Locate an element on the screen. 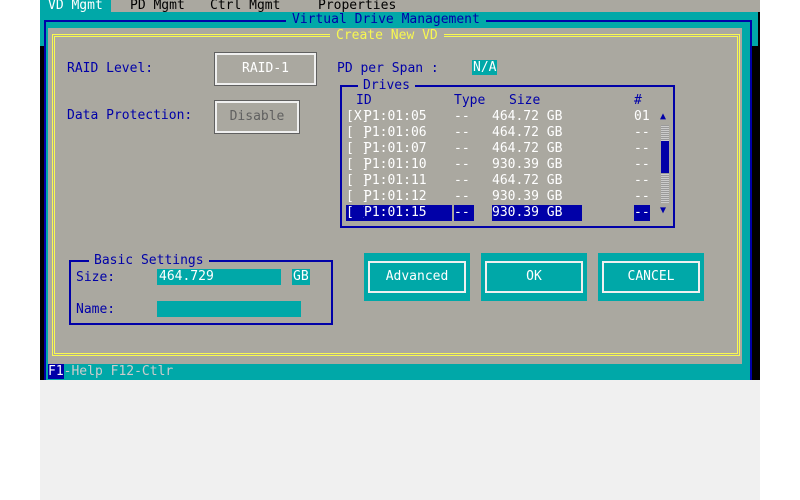 This screenshot has height=500, width=800. drive-id: P1:01:10 is located at coordinates (395, 164).